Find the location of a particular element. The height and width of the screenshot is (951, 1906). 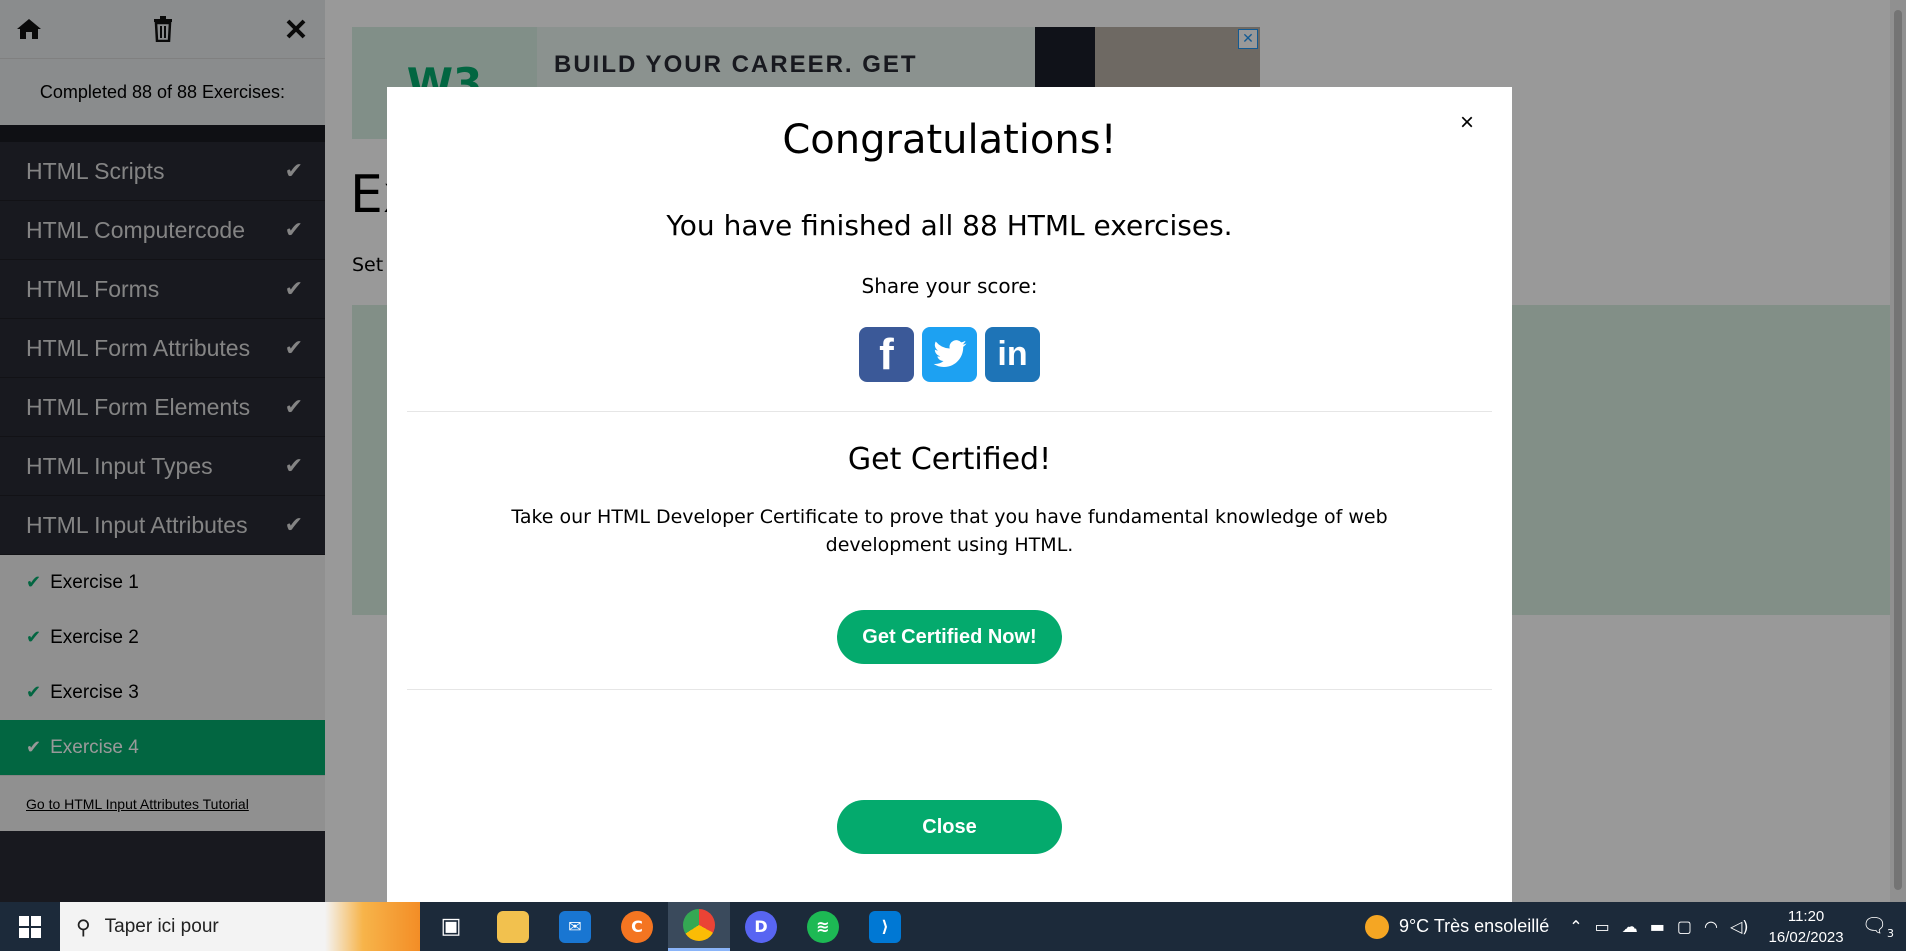

certified-heading: Get Certified! is located at coordinates (949, 459).